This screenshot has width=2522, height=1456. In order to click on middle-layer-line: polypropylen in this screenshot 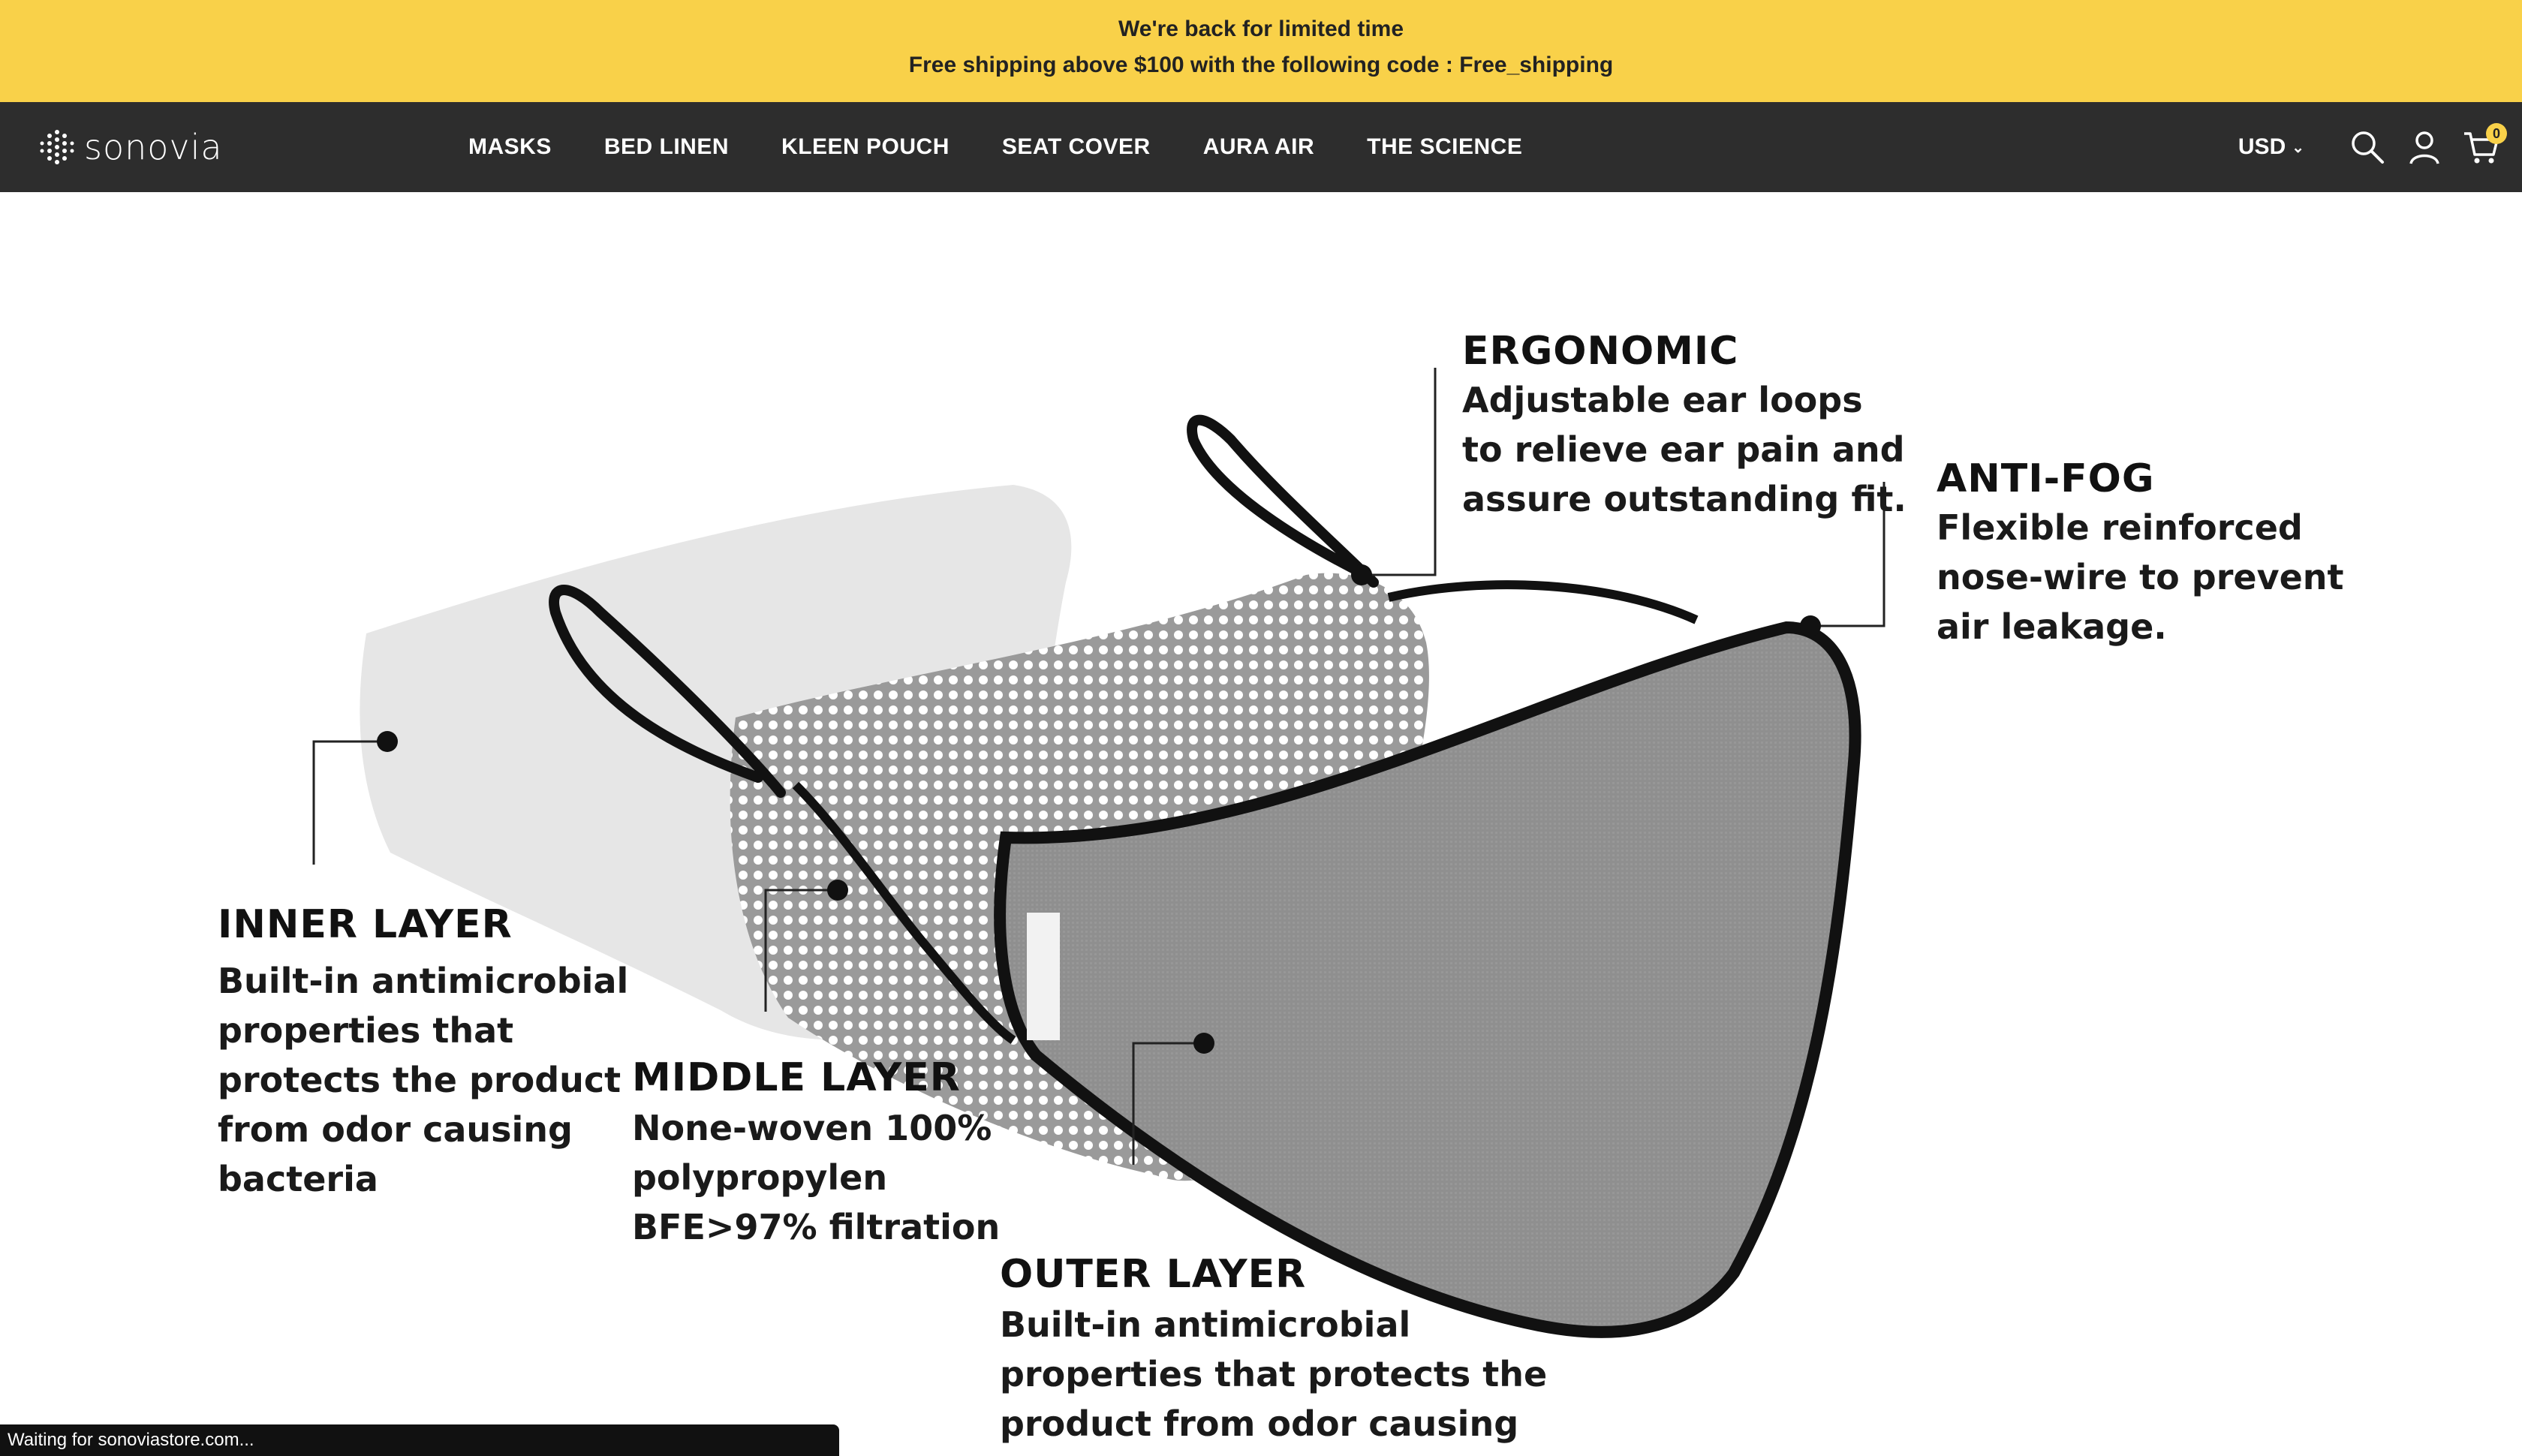, I will do `click(760, 1177)`.